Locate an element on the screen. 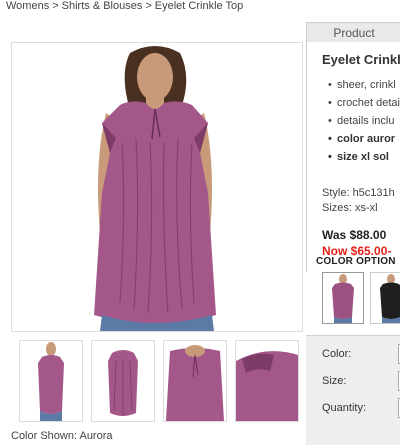 The image size is (400, 445). breadcrumb-shirts-blouses: Shirts & Blouses is located at coordinates (102, 6).